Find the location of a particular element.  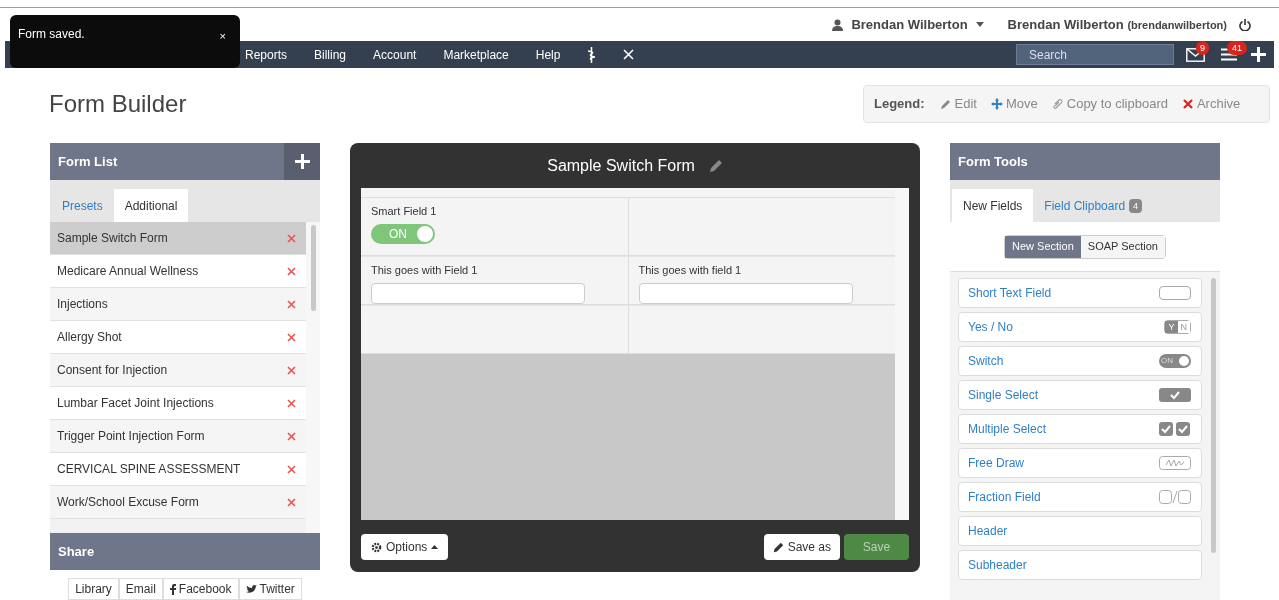

form-list-item: Medicare Annual Wellness is located at coordinates (178, 271).